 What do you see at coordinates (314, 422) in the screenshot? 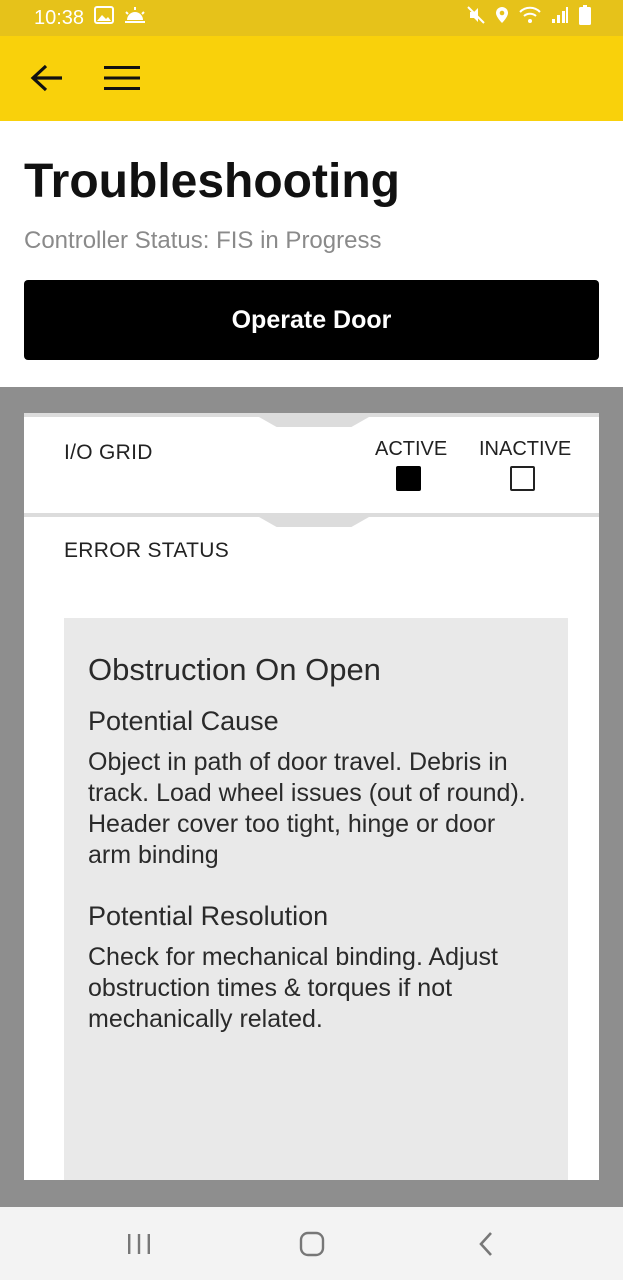
I see `top-notch` at bounding box center [314, 422].